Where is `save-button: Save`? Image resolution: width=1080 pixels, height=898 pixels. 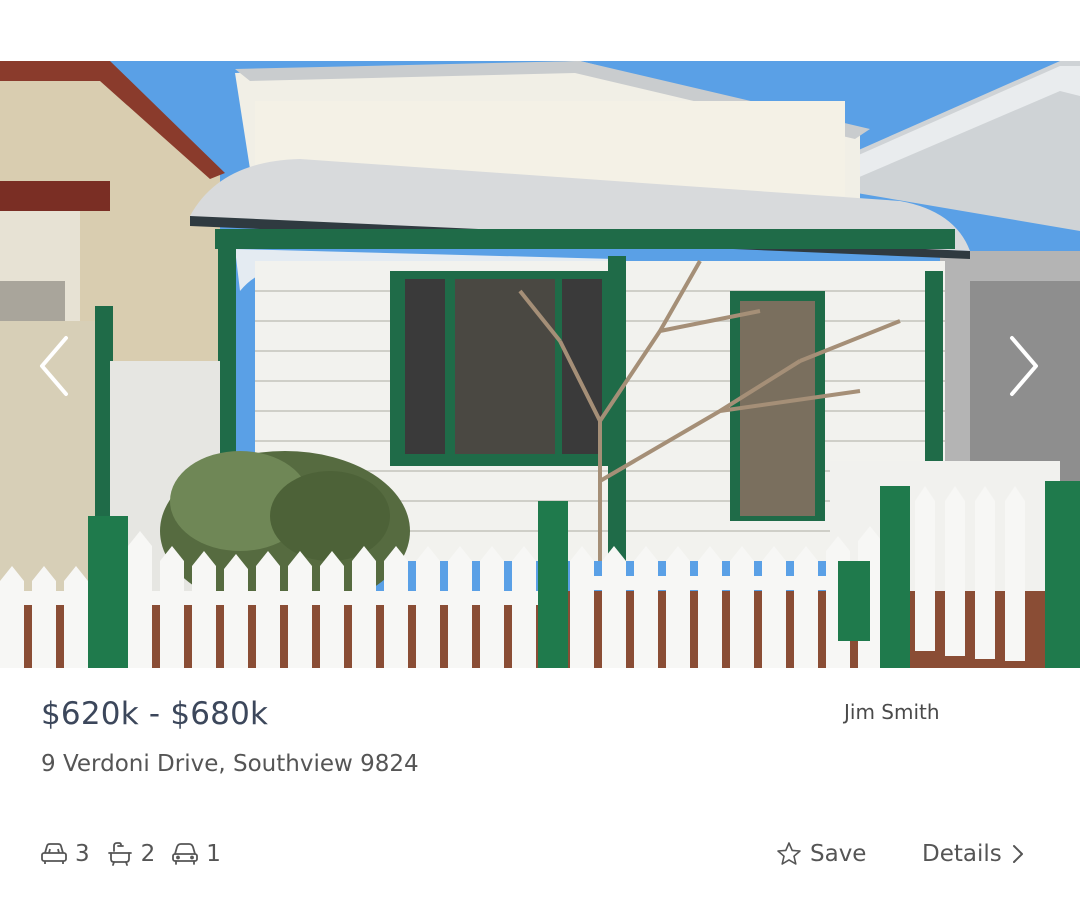
save-button: Save is located at coordinates (821, 854).